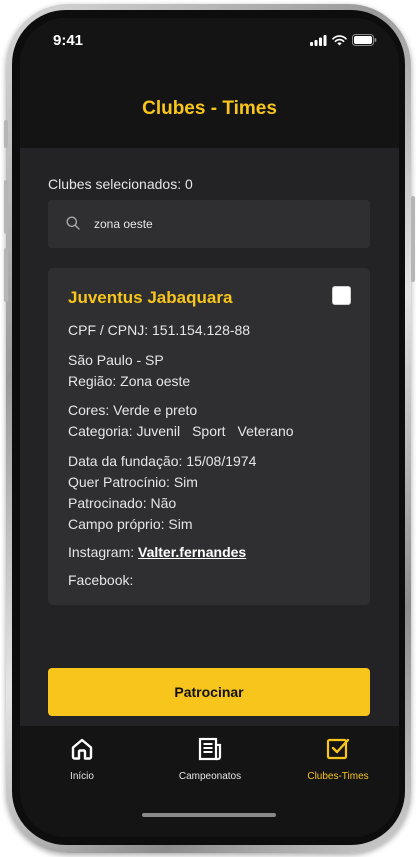 The image size is (419, 857). I want to click on status-icons, so click(343, 40).